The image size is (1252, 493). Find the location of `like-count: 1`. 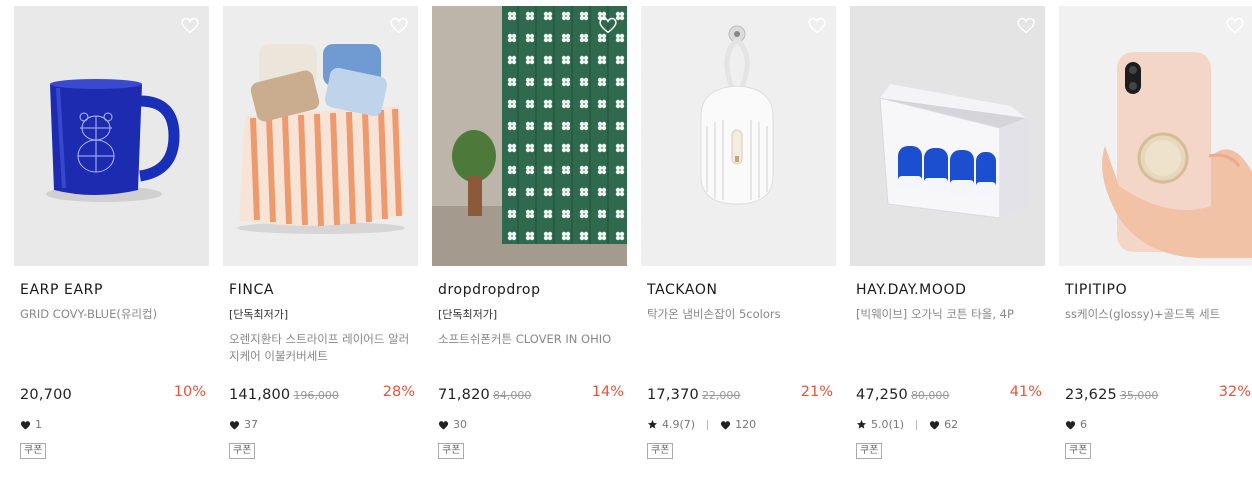

like-count: 1 is located at coordinates (38, 424).